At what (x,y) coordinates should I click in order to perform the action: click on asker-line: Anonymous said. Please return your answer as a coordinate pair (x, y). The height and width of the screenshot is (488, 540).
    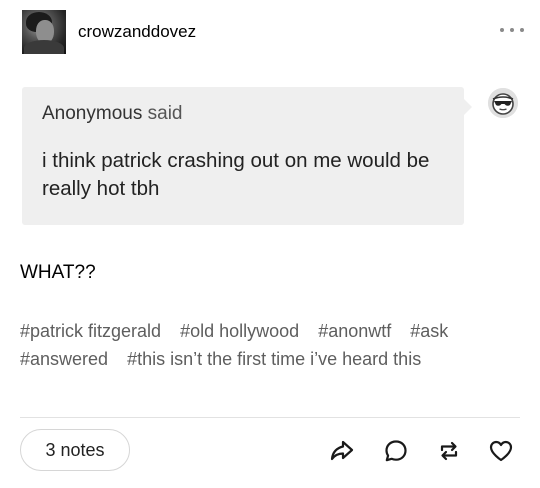
    Looking at the image, I should click on (112, 114).